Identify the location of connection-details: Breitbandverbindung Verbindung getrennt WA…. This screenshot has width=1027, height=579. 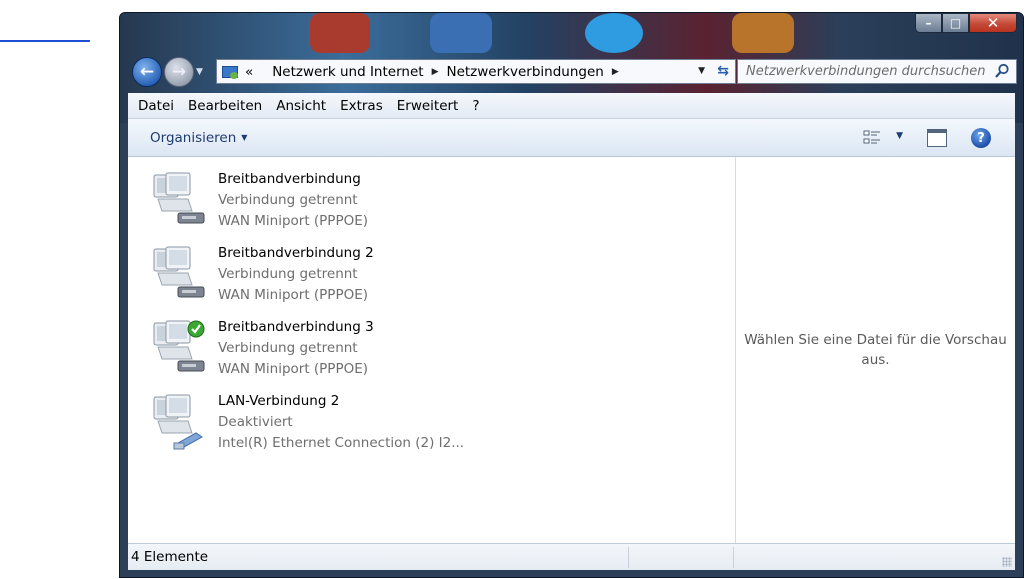
(293, 200).